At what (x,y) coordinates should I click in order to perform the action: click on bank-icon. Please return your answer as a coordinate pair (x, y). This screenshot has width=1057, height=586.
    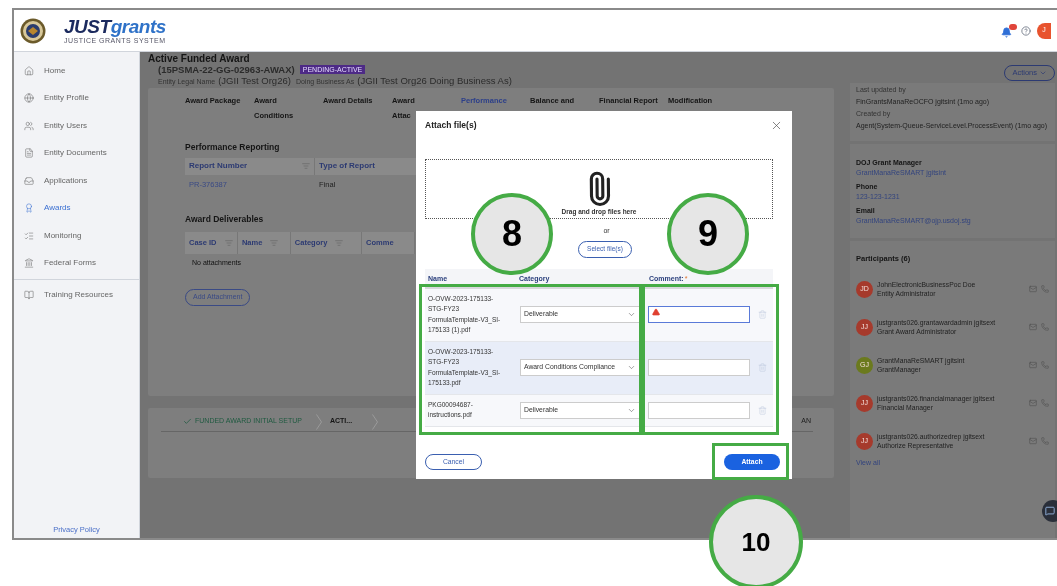
    Looking at the image, I should click on (29, 263).